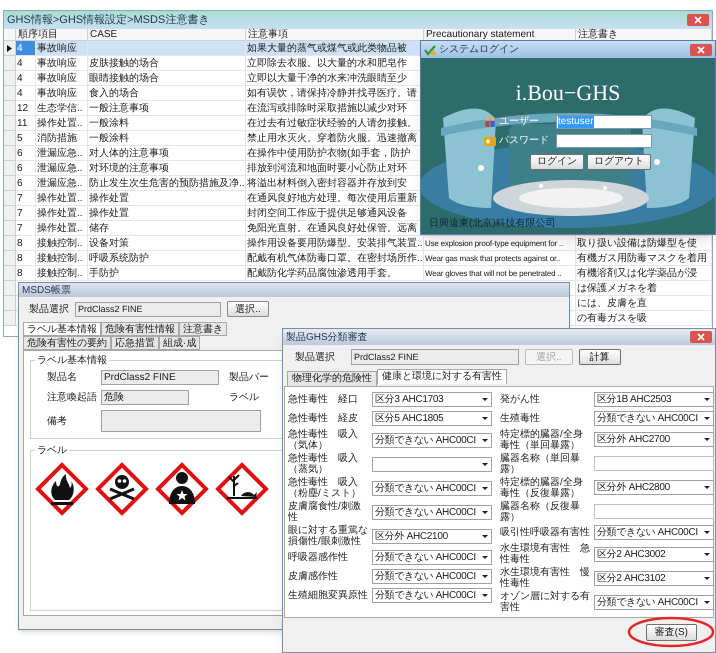  I want to click on tab: 注意書き, so click(203, 329).